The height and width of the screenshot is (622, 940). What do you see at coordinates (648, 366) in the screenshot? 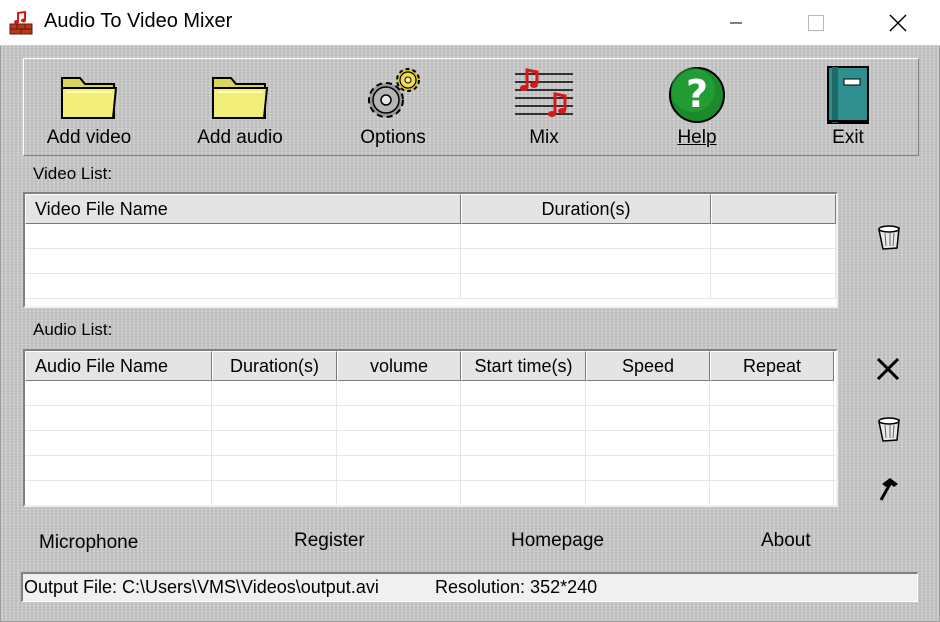
I see `audio-speed-column-header: Speed` at bounding box center [648, 366].